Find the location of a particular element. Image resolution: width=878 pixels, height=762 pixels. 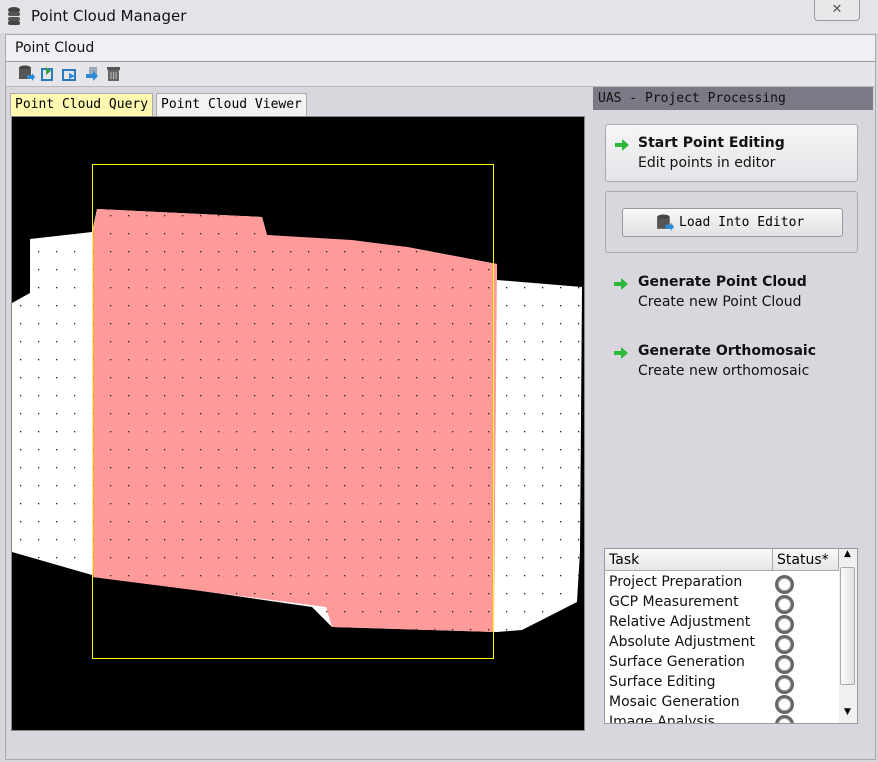

generate-ortho-subtitle: Create new orthomosaic is located at coordinates (724, 371).